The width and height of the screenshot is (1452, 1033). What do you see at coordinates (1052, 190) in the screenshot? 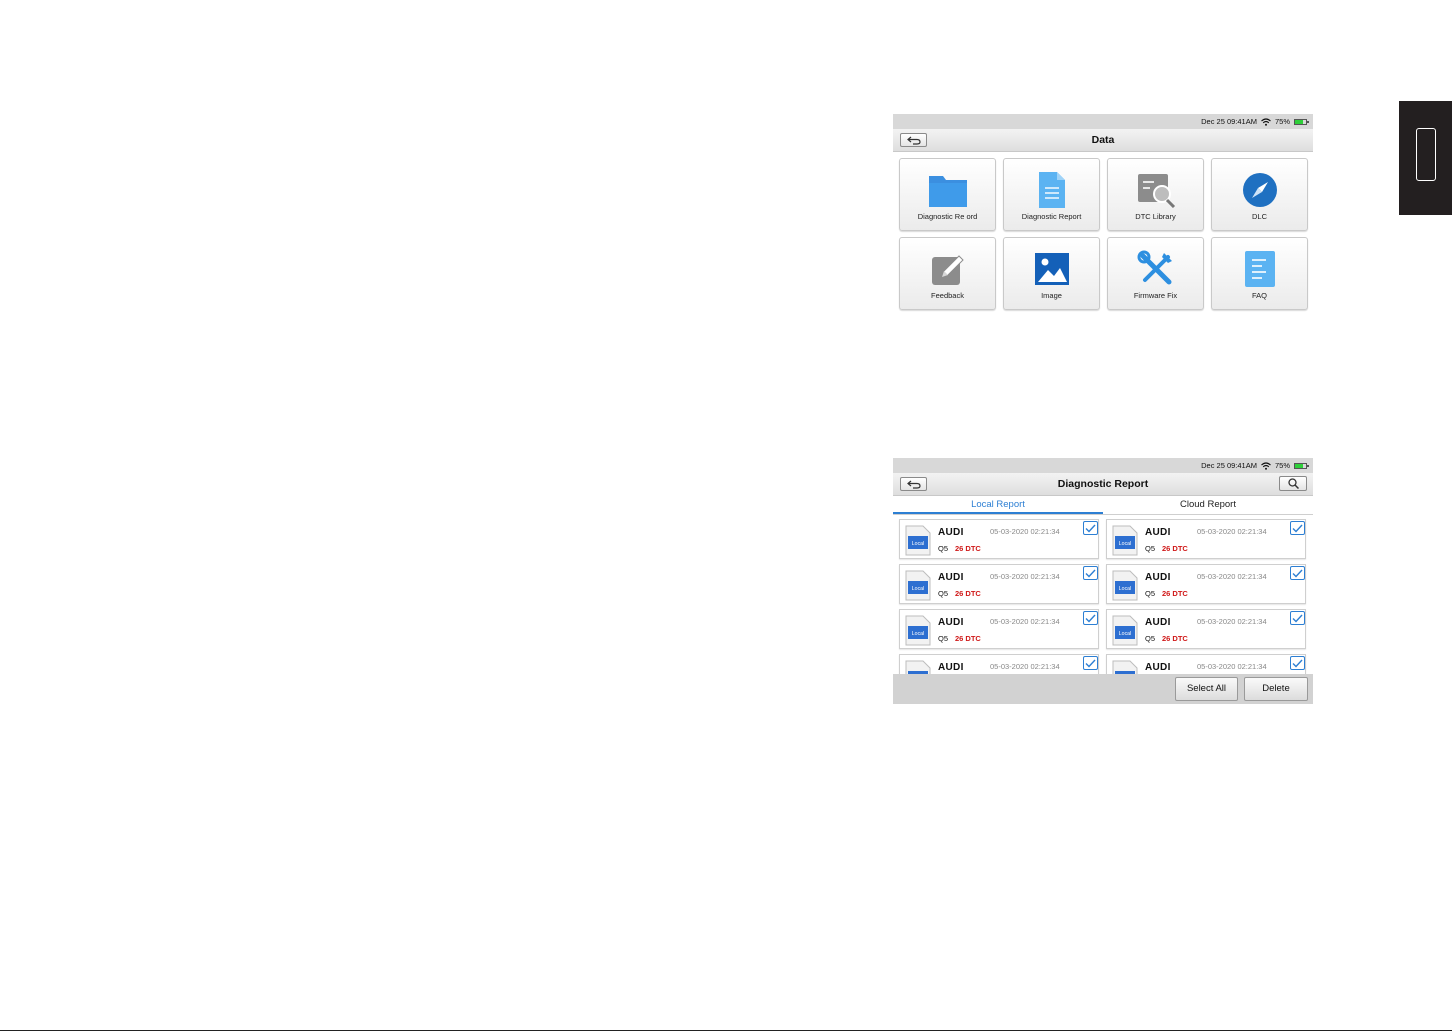
I see `document-icon` at bounding box center [1052, 190].